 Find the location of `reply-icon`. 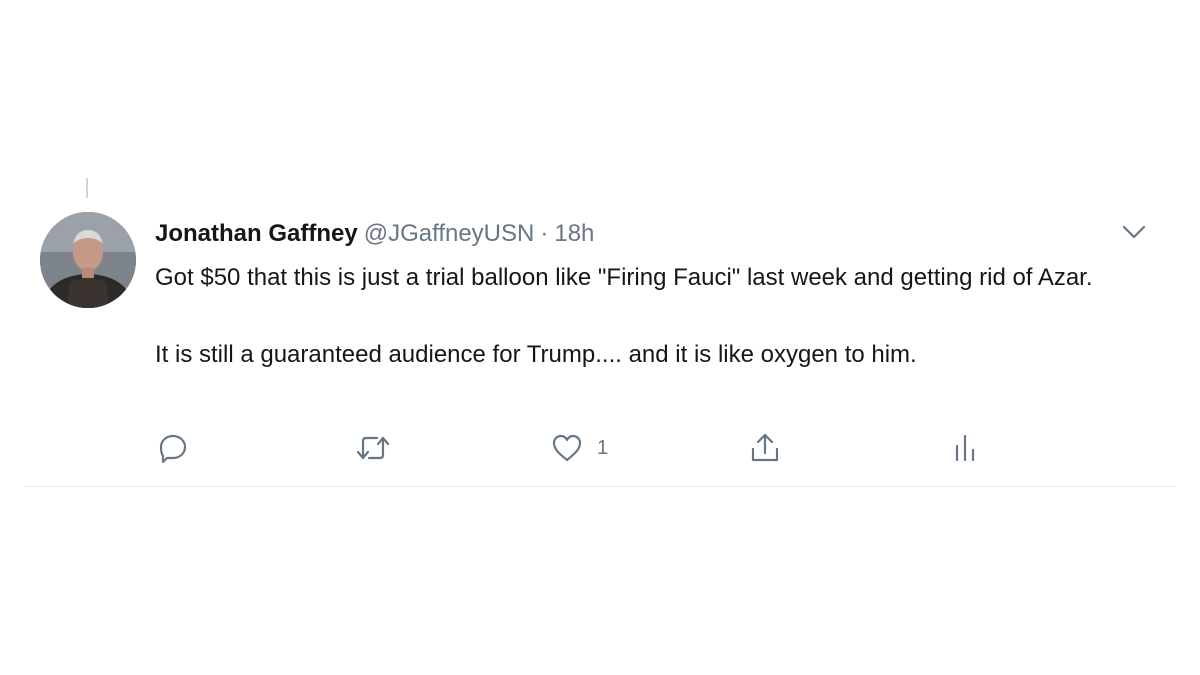

reply-icon is located at coordinates (173, 449).